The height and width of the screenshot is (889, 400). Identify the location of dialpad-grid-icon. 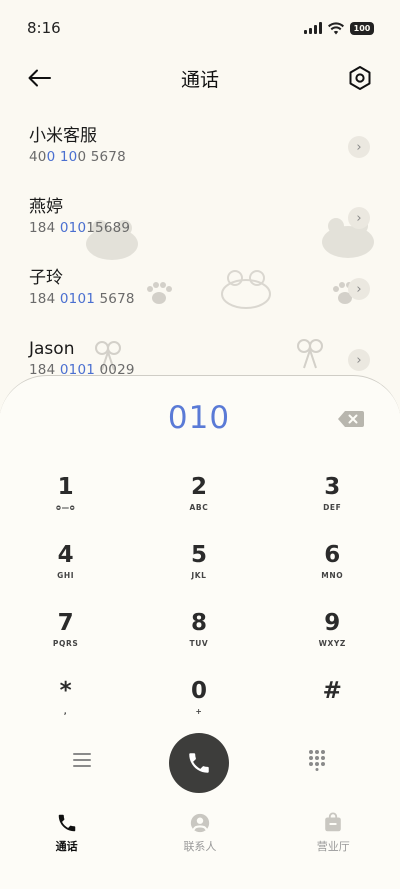
(317, 760).